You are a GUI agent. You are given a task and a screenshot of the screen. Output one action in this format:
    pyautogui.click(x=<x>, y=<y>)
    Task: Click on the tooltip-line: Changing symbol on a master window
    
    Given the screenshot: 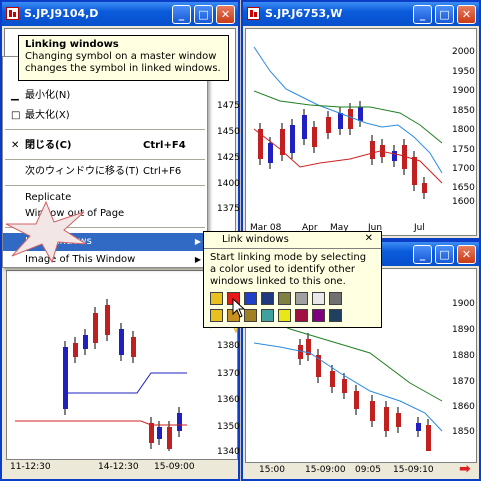 What is the action you would take?
    pyautogui.click(x=121, y=56)
    